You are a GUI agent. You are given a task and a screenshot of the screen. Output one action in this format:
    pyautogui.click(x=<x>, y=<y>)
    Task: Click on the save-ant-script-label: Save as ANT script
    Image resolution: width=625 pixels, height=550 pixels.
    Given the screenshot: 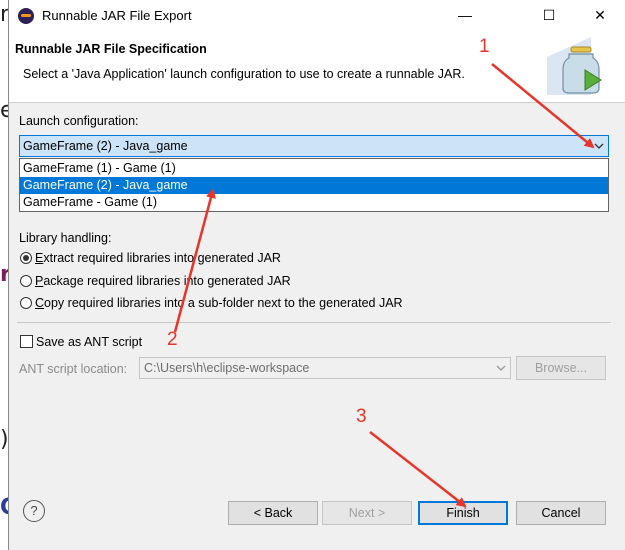 What is the action you would take?
    pyautogui.click(x=89, y=342)
    